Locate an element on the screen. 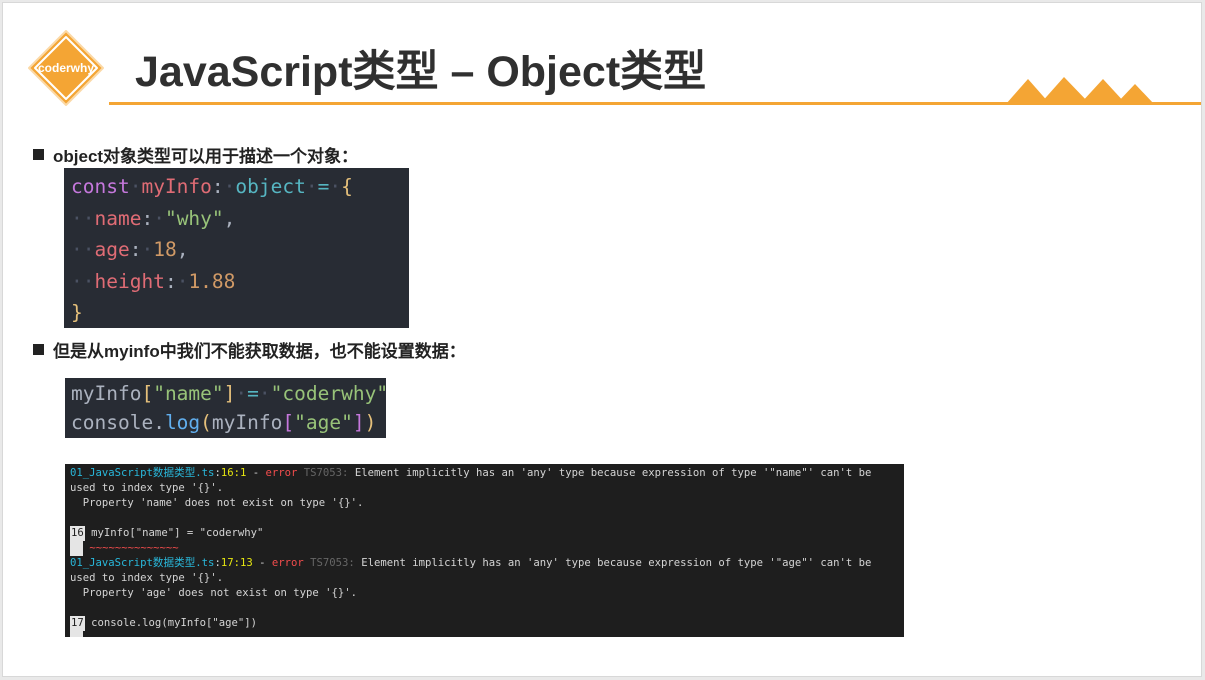  code-line: myInfo["name"]·=·"coderwhy" is located at coordinates (230, 393).